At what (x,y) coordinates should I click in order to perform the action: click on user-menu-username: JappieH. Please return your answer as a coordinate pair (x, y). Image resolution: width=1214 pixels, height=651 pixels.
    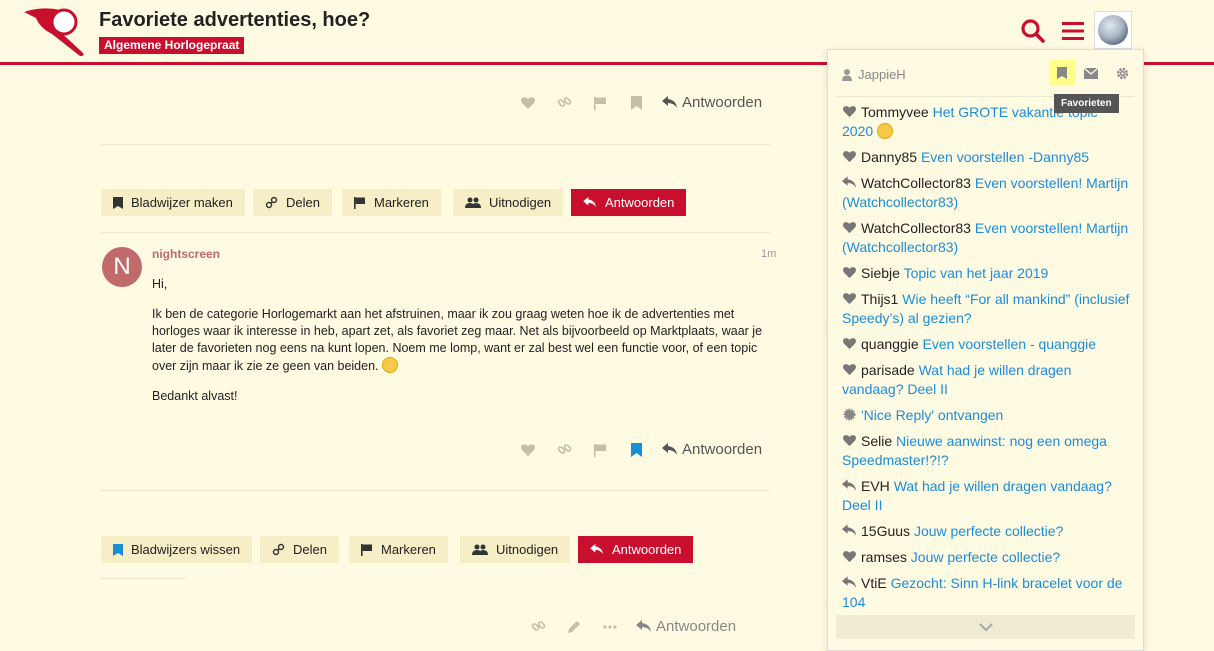
    Looking at the image, I should click on (882, 74).